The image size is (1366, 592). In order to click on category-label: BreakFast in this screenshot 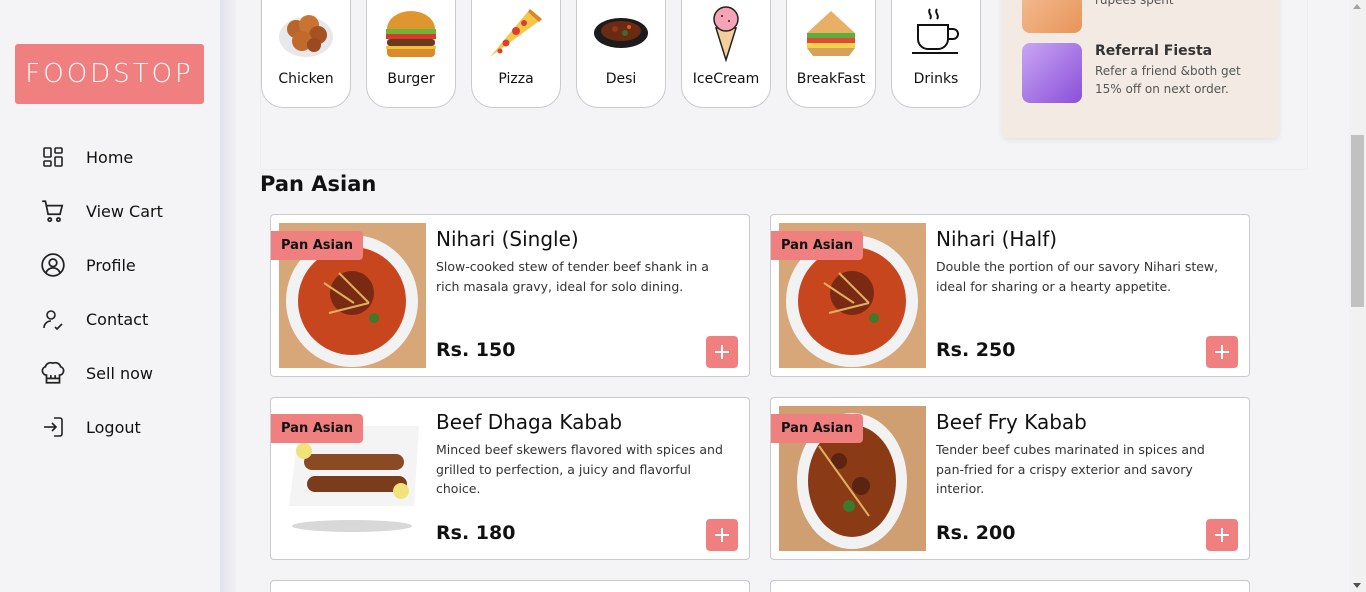, I will do `click(831, 79)`.